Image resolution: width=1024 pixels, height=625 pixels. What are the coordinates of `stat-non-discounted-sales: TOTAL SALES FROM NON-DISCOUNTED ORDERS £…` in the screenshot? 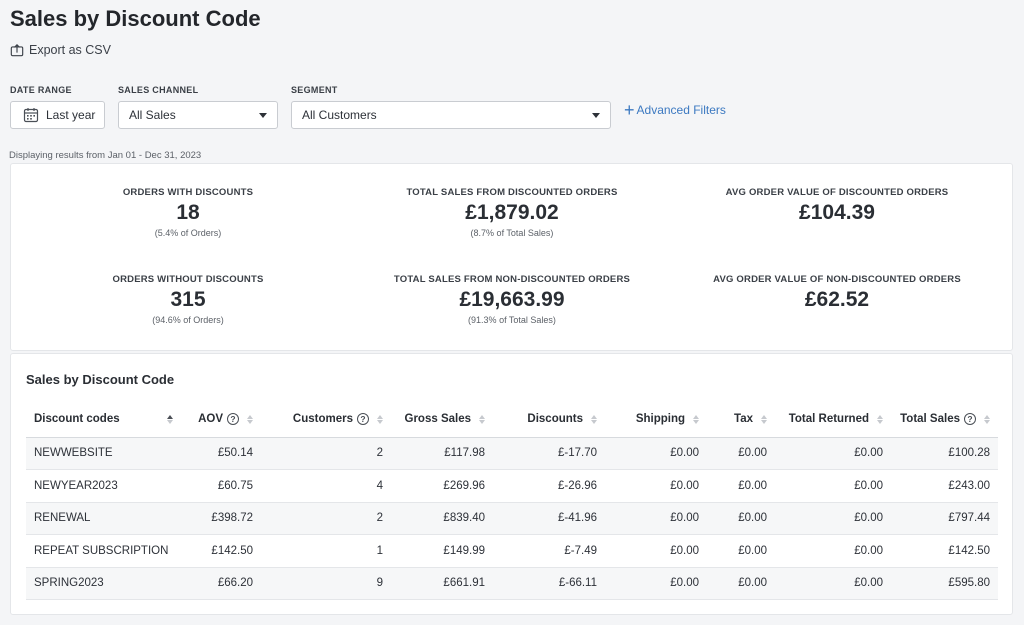 It's located at (512, 299).